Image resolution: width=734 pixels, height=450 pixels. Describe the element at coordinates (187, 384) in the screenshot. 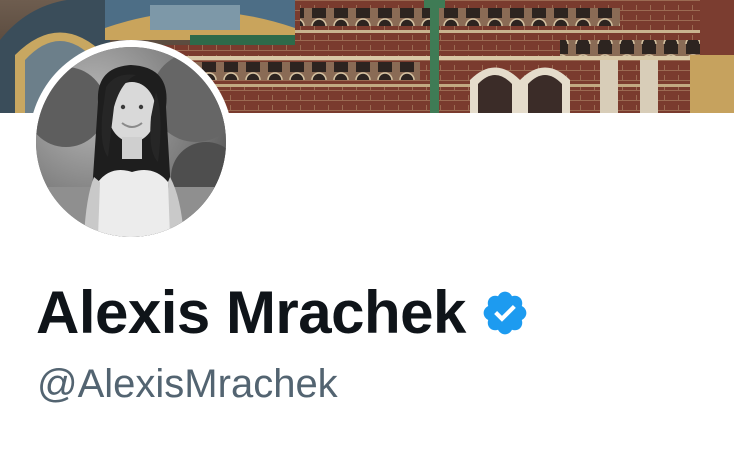

I see `user-handle: @AlexisMrachek` at that location.